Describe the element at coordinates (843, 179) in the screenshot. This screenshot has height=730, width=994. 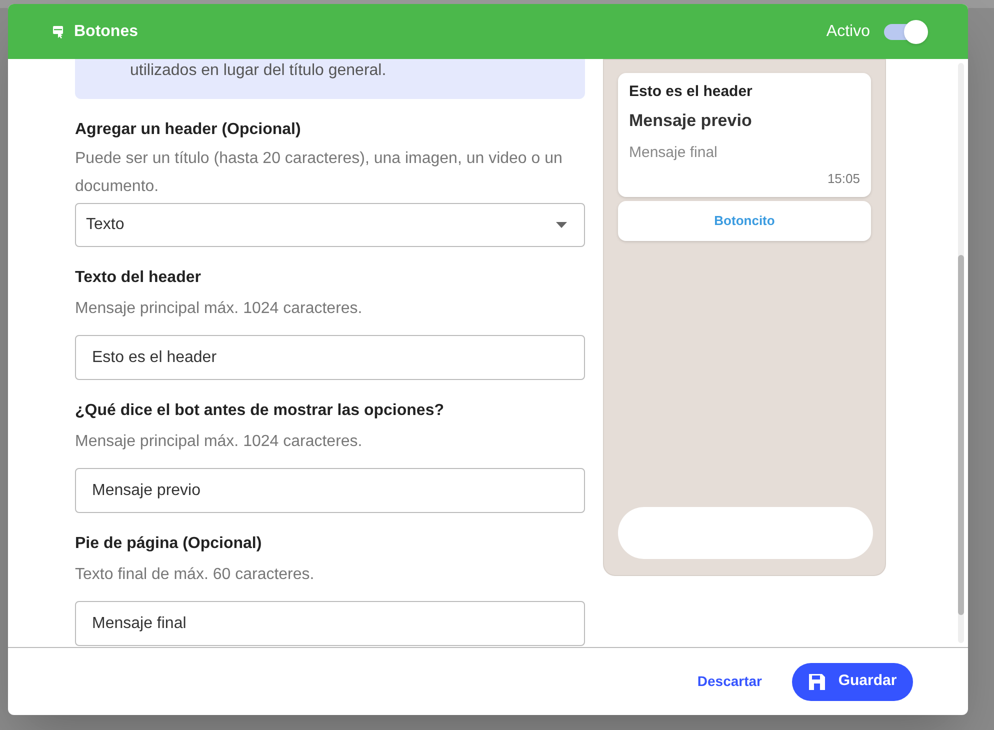
I see `message-time: 15:05` at that location.